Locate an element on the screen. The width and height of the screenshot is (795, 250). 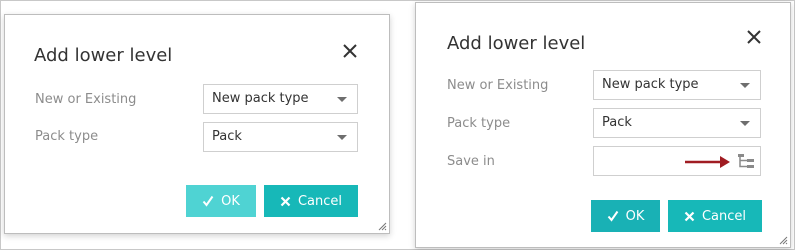
save-in-field is located at coordinates (677, 161).